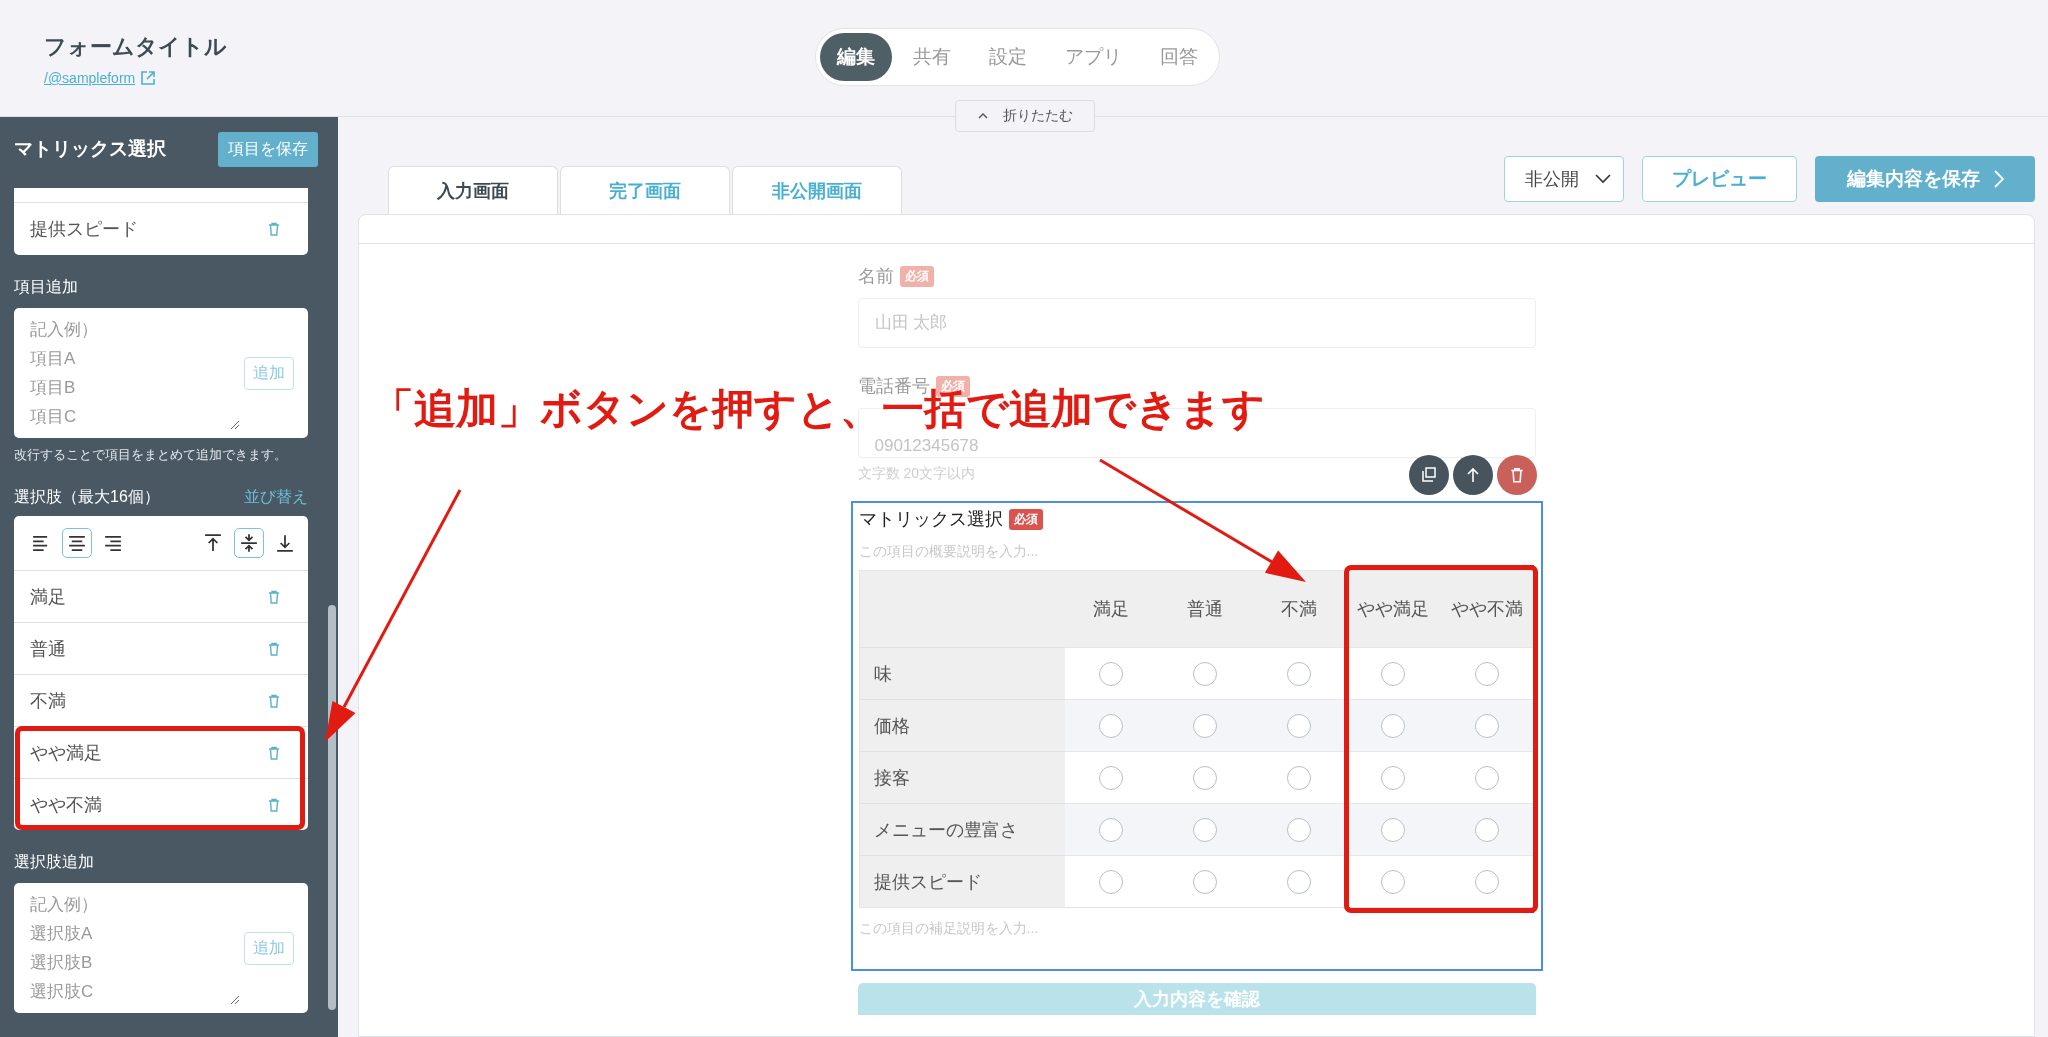  What do you see at coordinates (46, 287) in the screenshot?
I see `section-label: 項目追加` at bounding box center [46, 287].